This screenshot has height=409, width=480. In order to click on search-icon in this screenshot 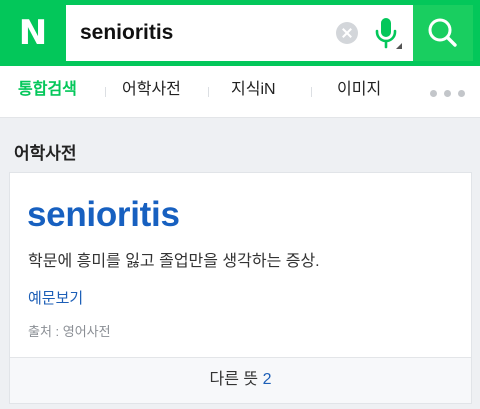, I will do `click(442, 32)`.